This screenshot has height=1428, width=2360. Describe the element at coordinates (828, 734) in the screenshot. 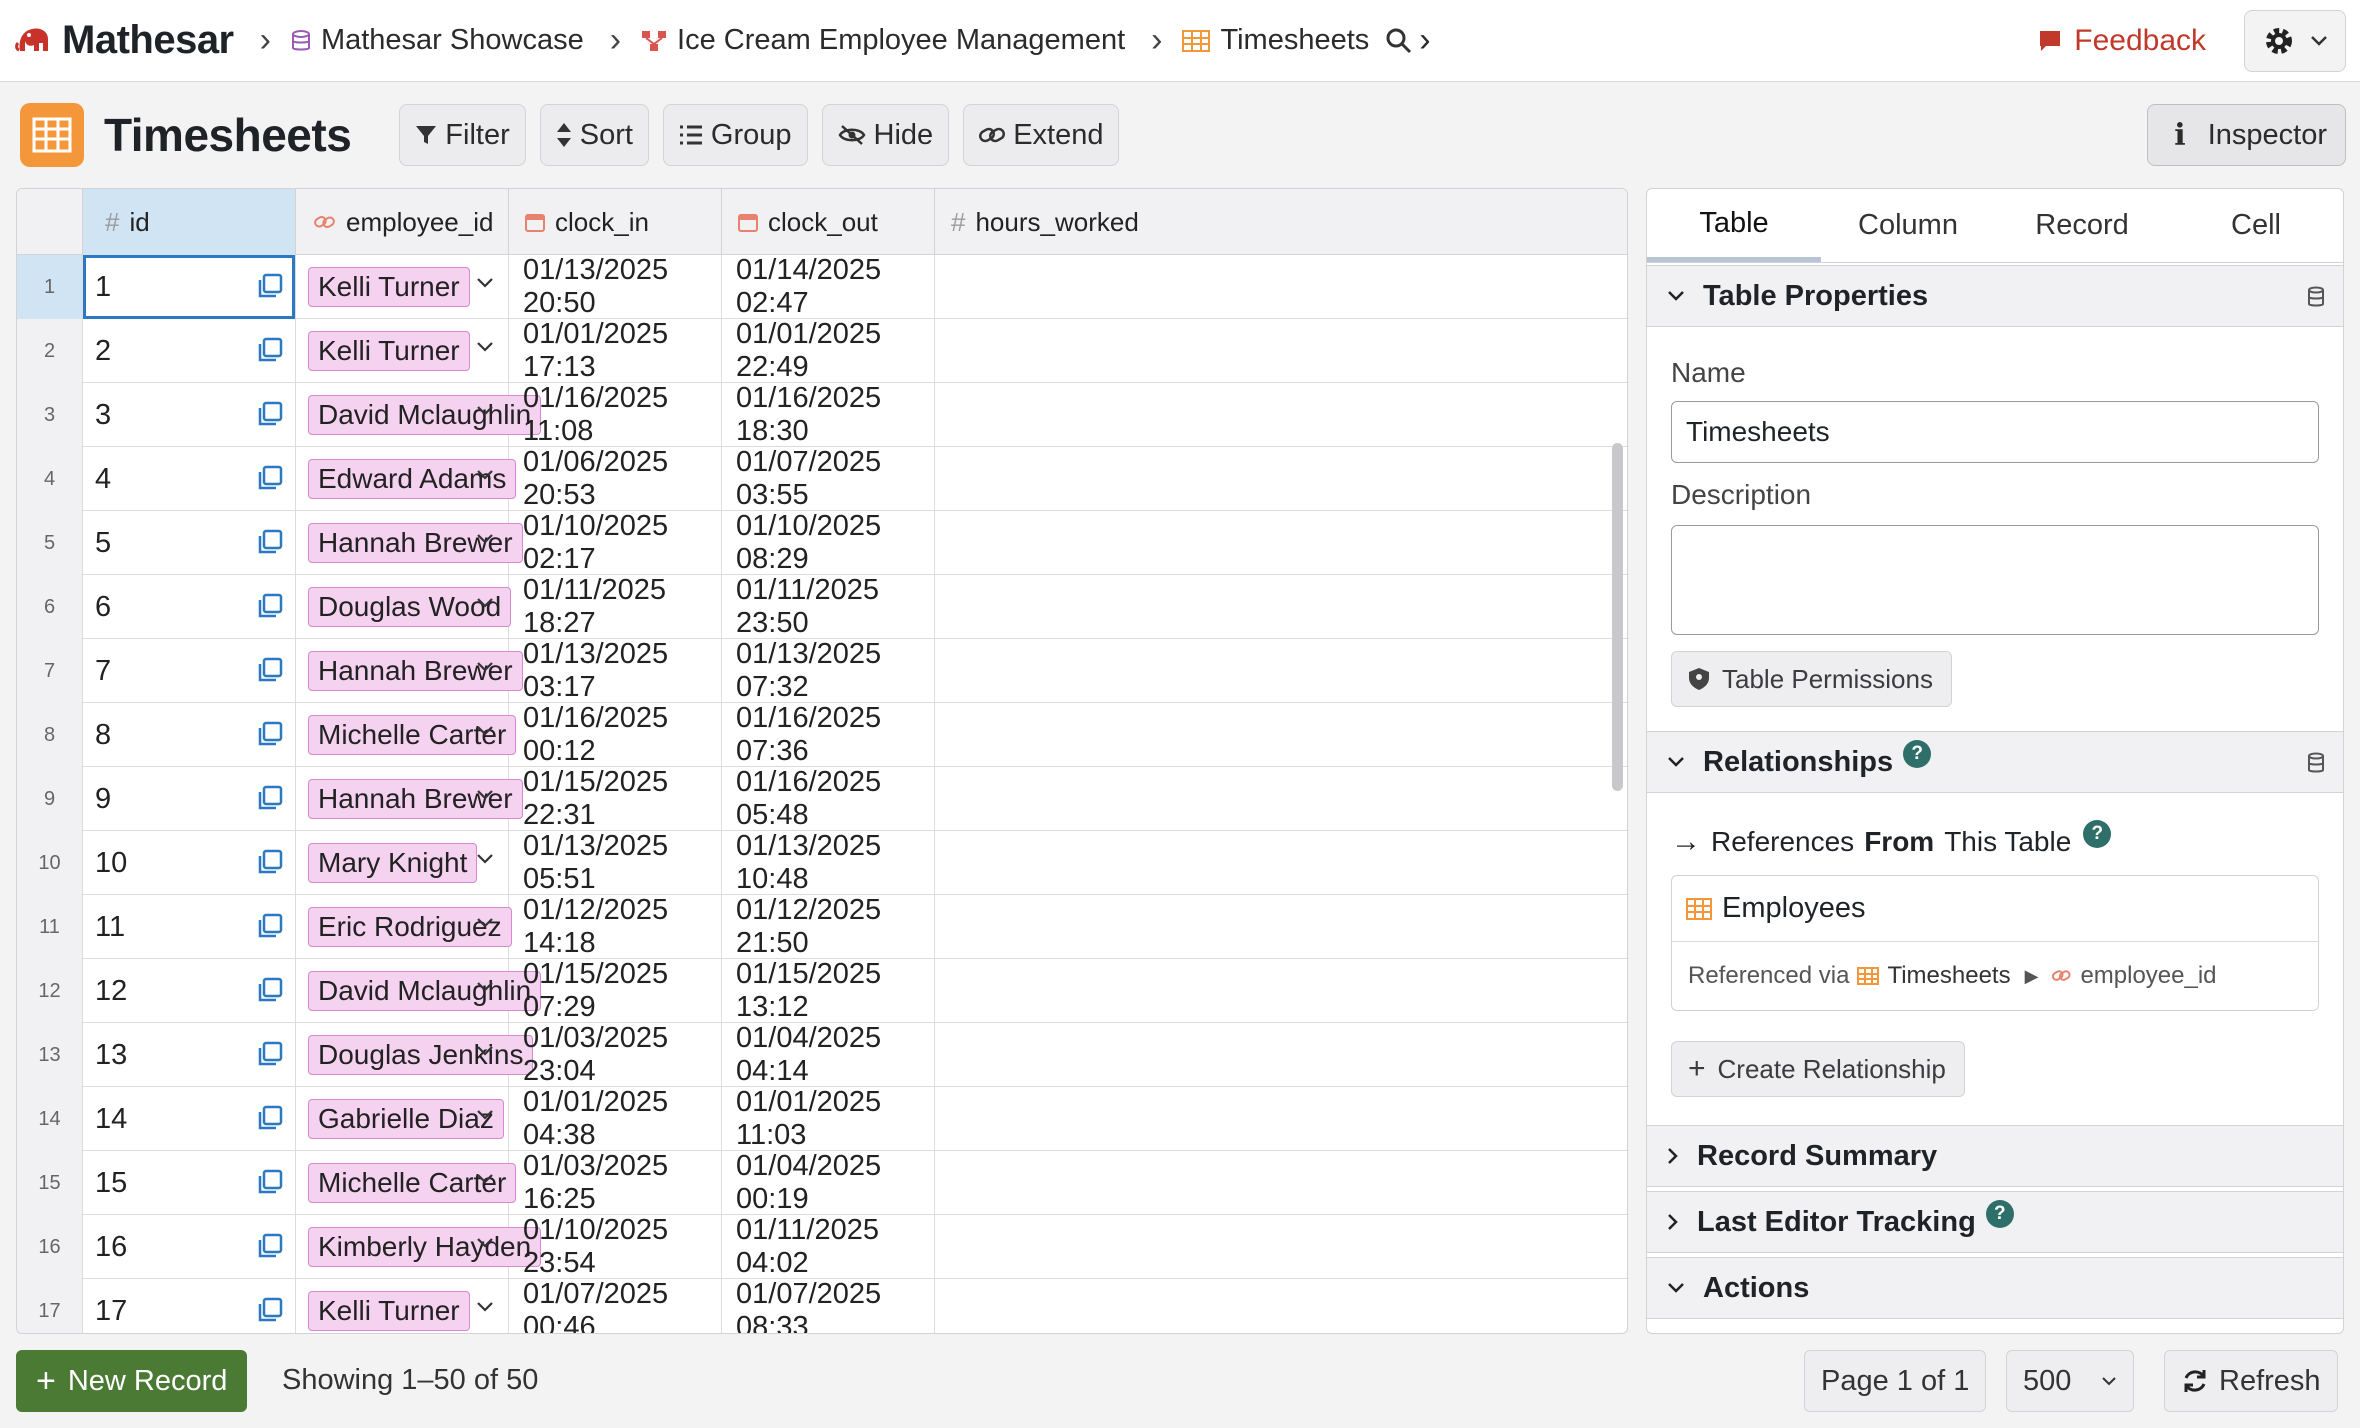

I see `cell-clock-out: 01/16/2025 07:36` at that location.